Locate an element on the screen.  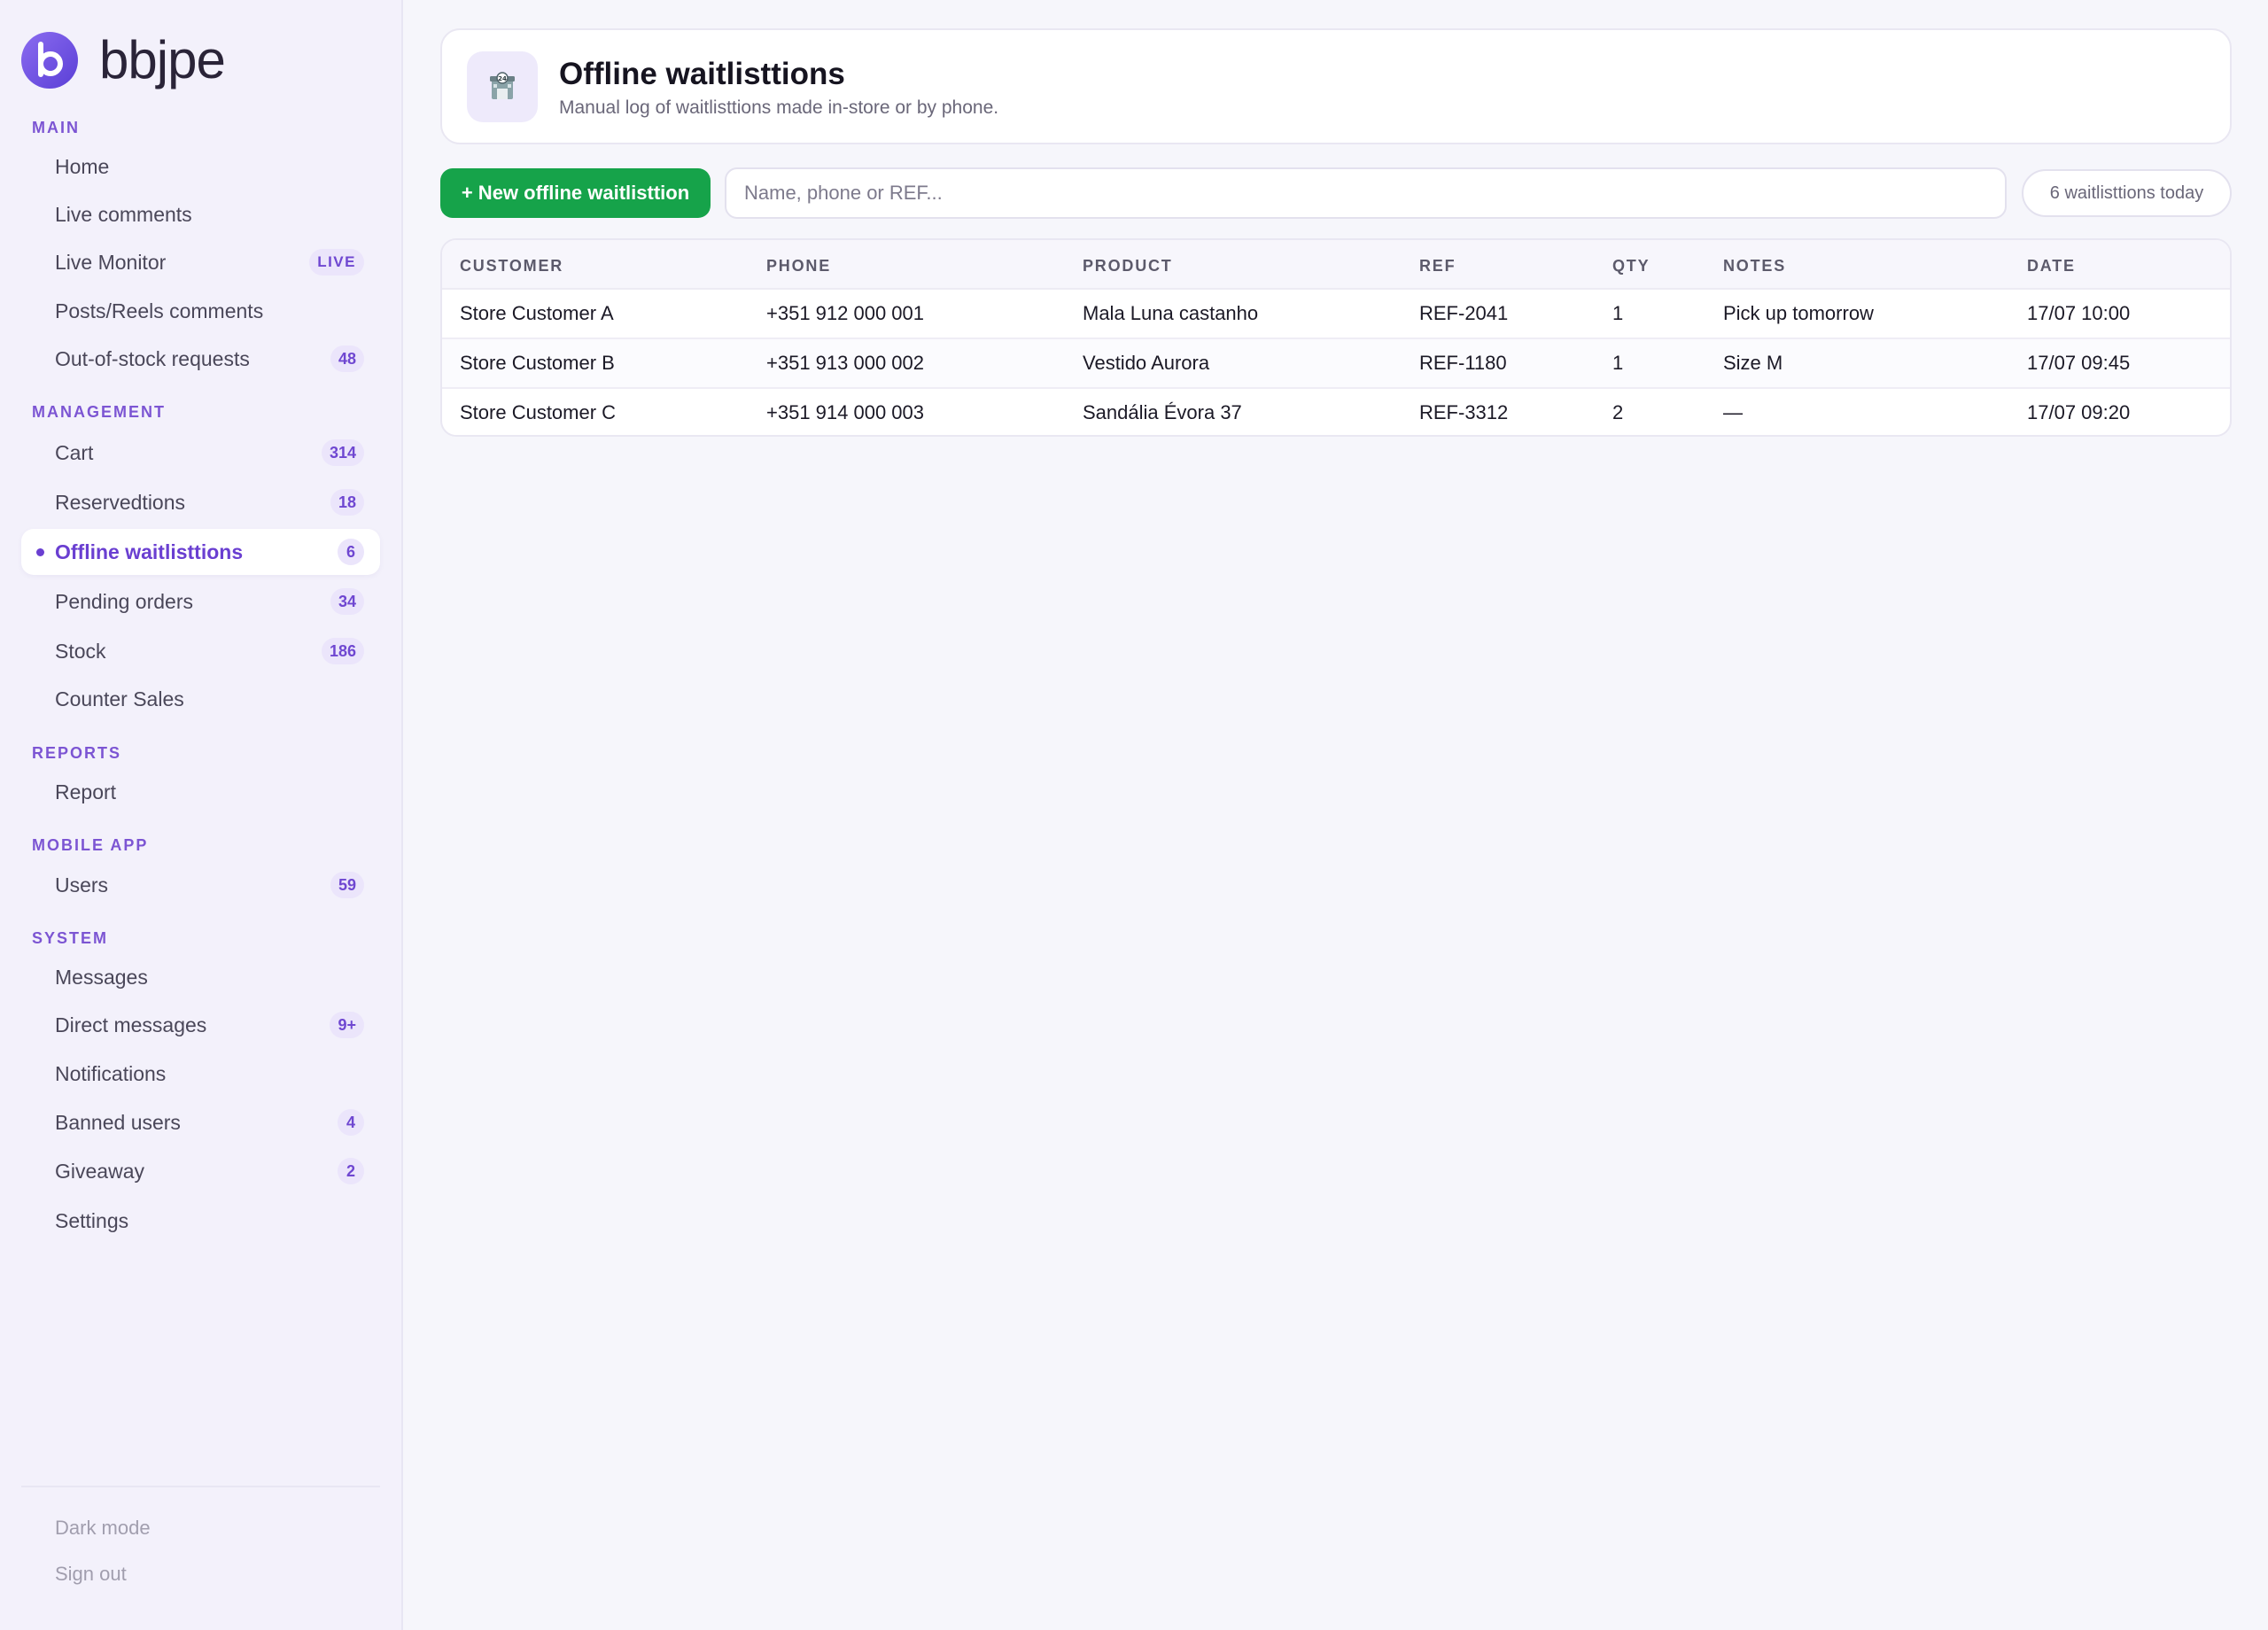
sidebar-item-offline-waitlisttions: Offline waitlisttions 6 is located at coordinates (200, 552).